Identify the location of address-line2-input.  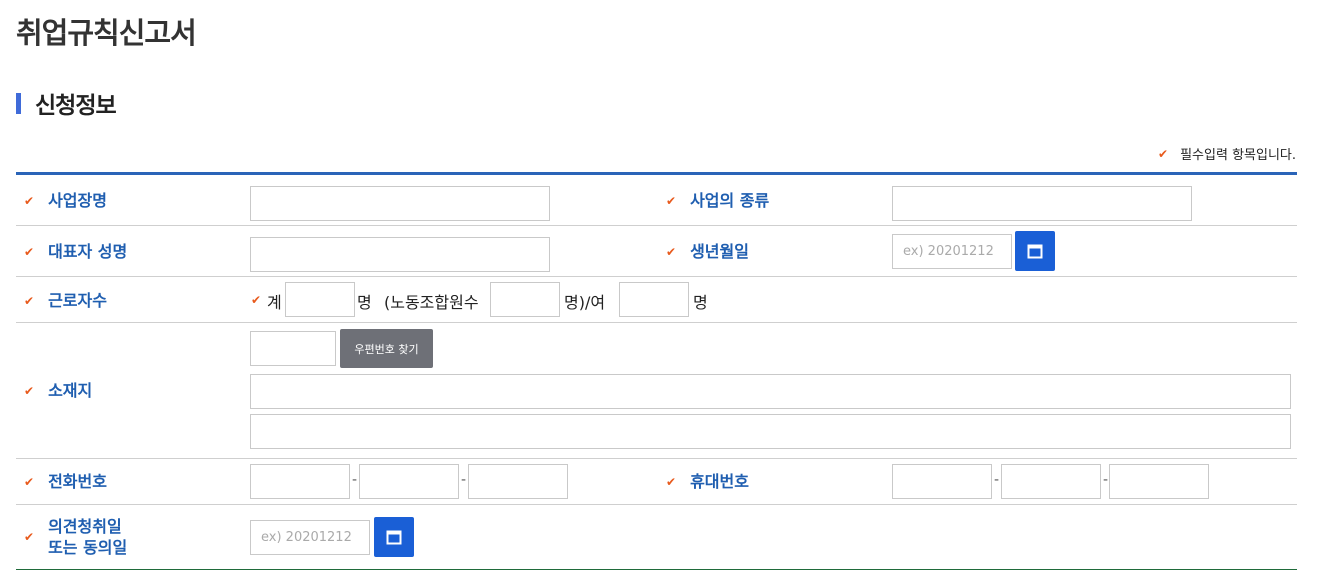
(770, 431).